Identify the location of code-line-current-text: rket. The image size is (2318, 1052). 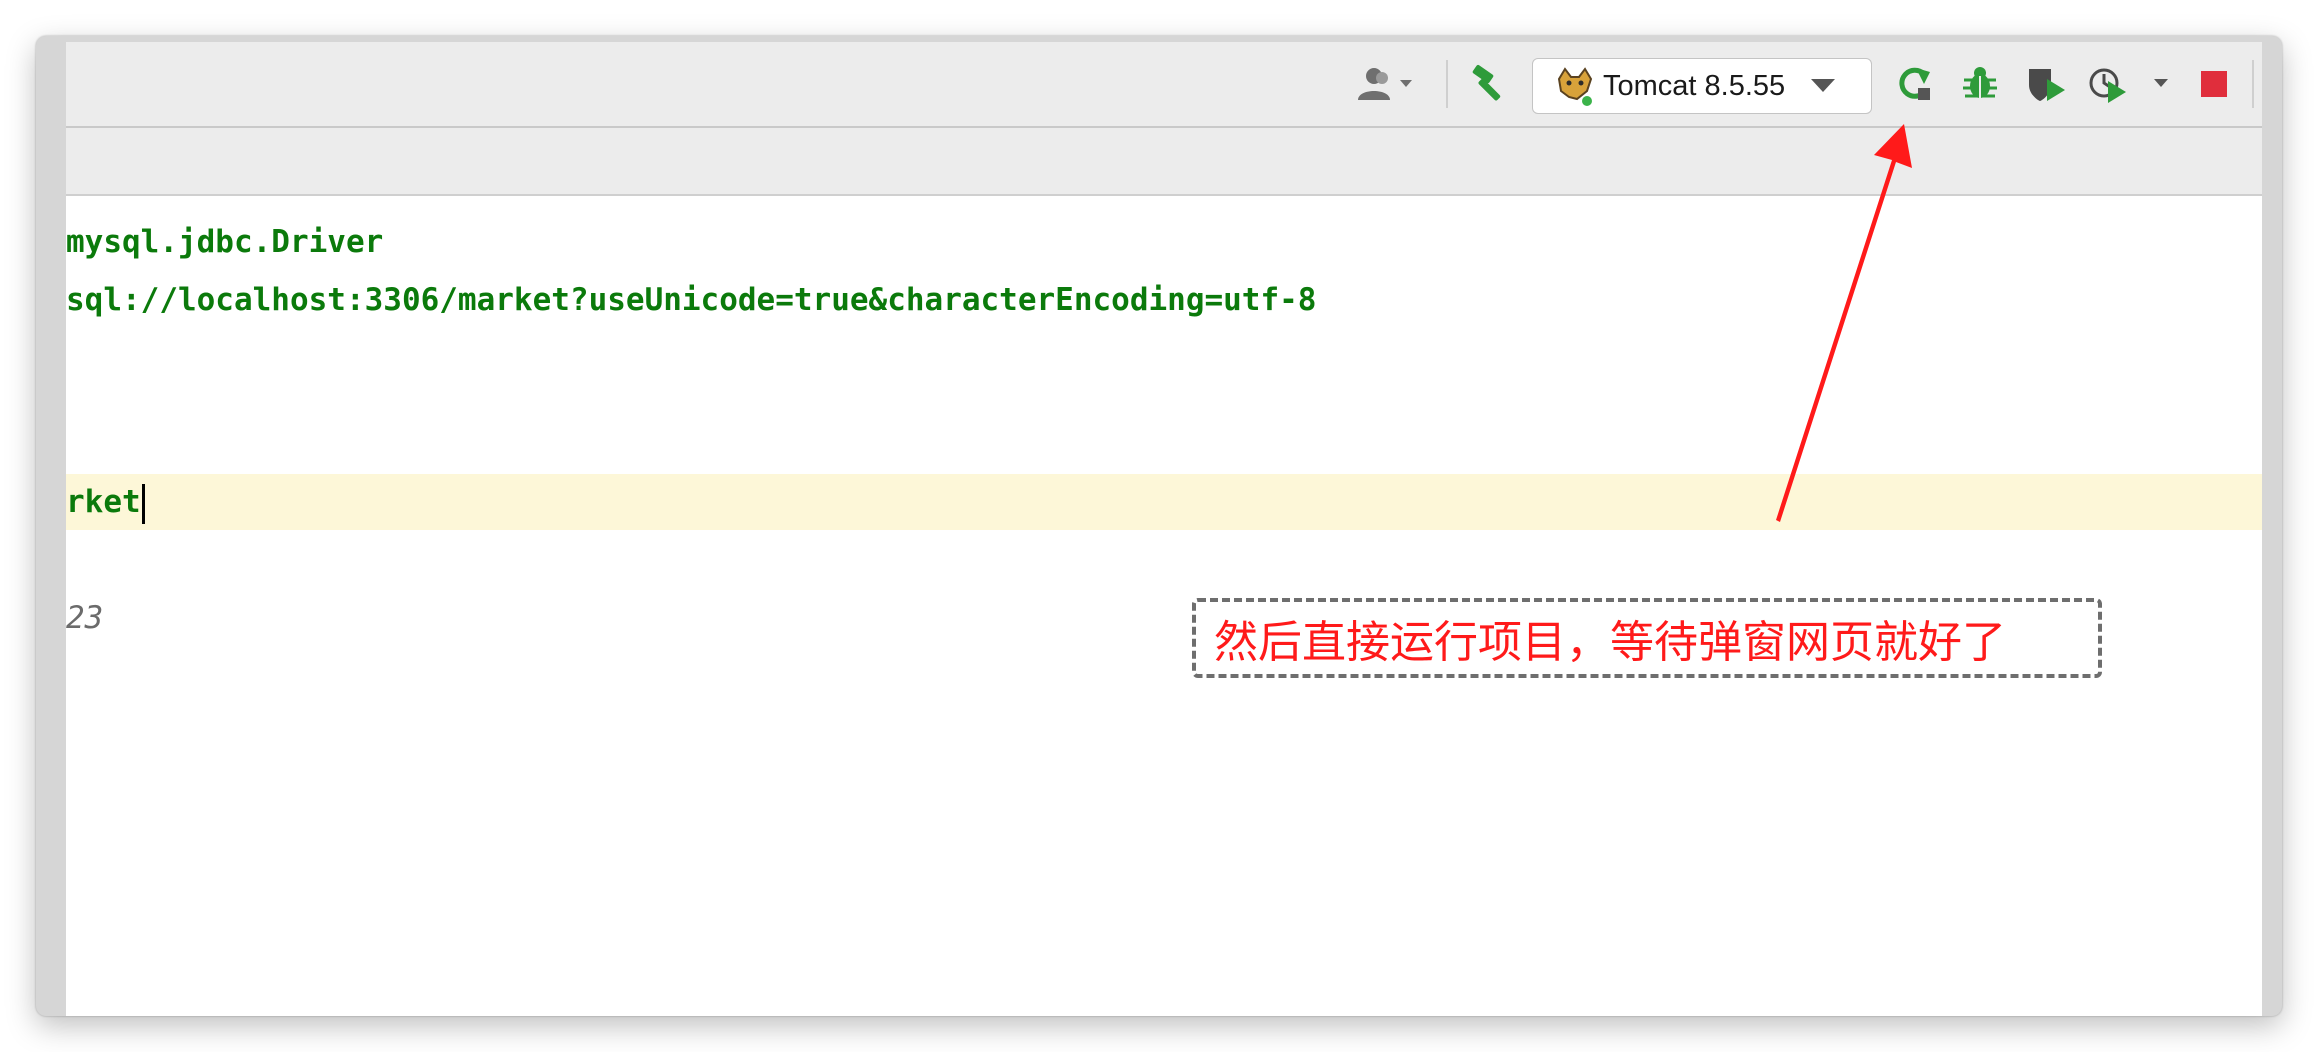
(103, 502).